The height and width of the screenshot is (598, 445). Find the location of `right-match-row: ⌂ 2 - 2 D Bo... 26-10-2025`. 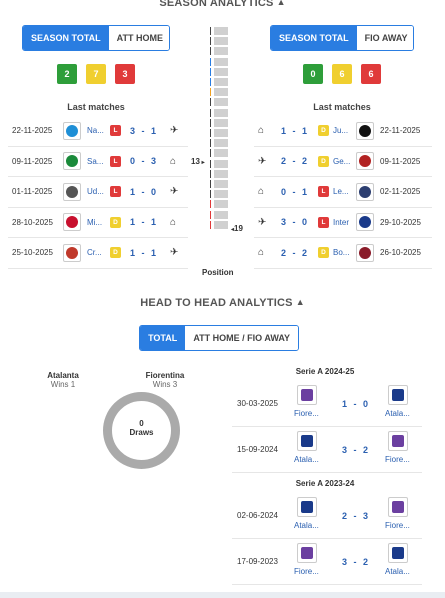

right-match-row: ⌂ 2 - 2 D Bo... 26-10-2025 is located at coordinates (343, 253).